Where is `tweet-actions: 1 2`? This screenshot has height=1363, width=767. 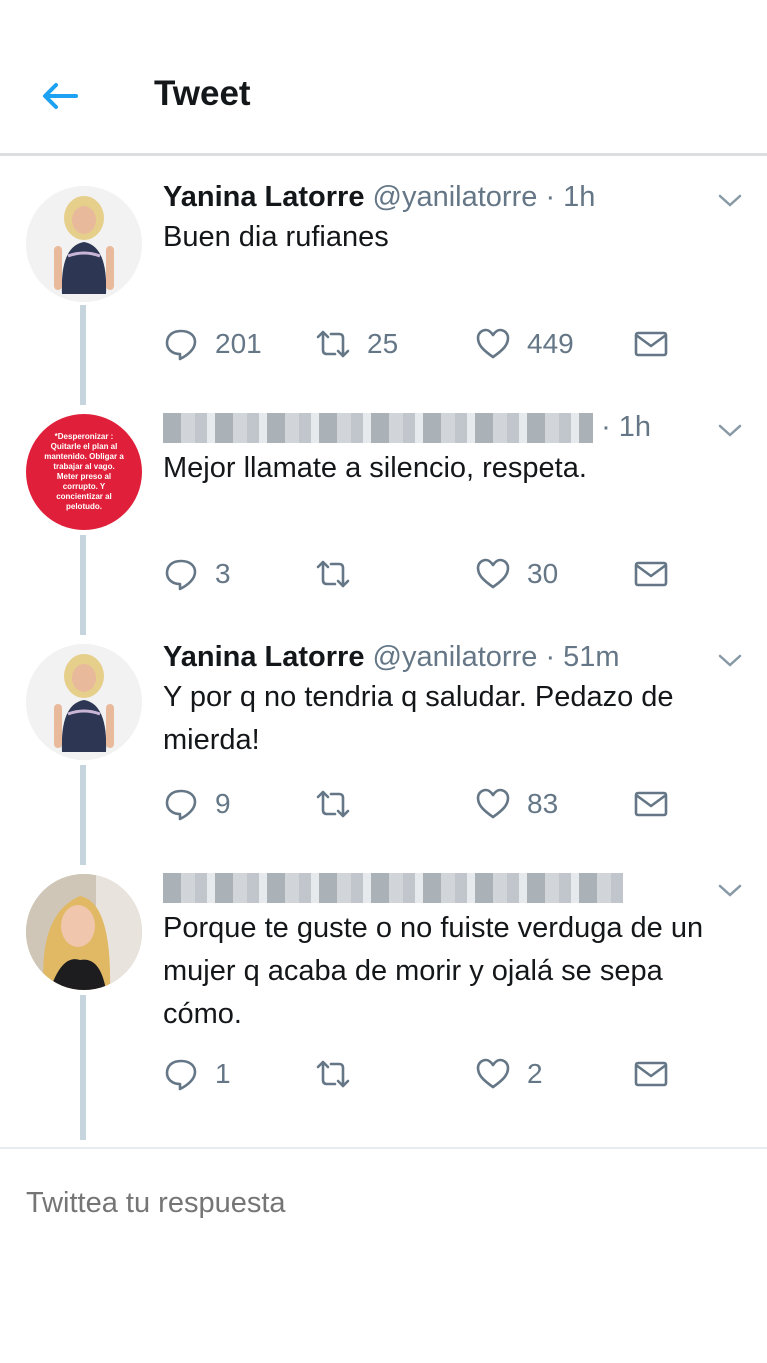
tweet-actions: 1 2 is located at coordinates (423, 1074).